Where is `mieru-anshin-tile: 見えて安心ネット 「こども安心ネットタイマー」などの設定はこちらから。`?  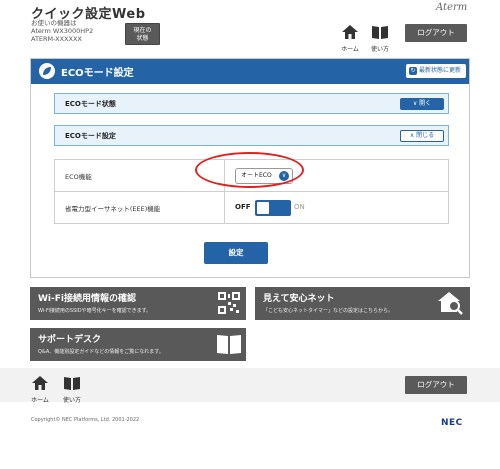
mieru-anshin-tile: 見えて安心ネット 「こども安心ネットタイマー」などの設定はこちらから。 is located at coordinates (362, 303).